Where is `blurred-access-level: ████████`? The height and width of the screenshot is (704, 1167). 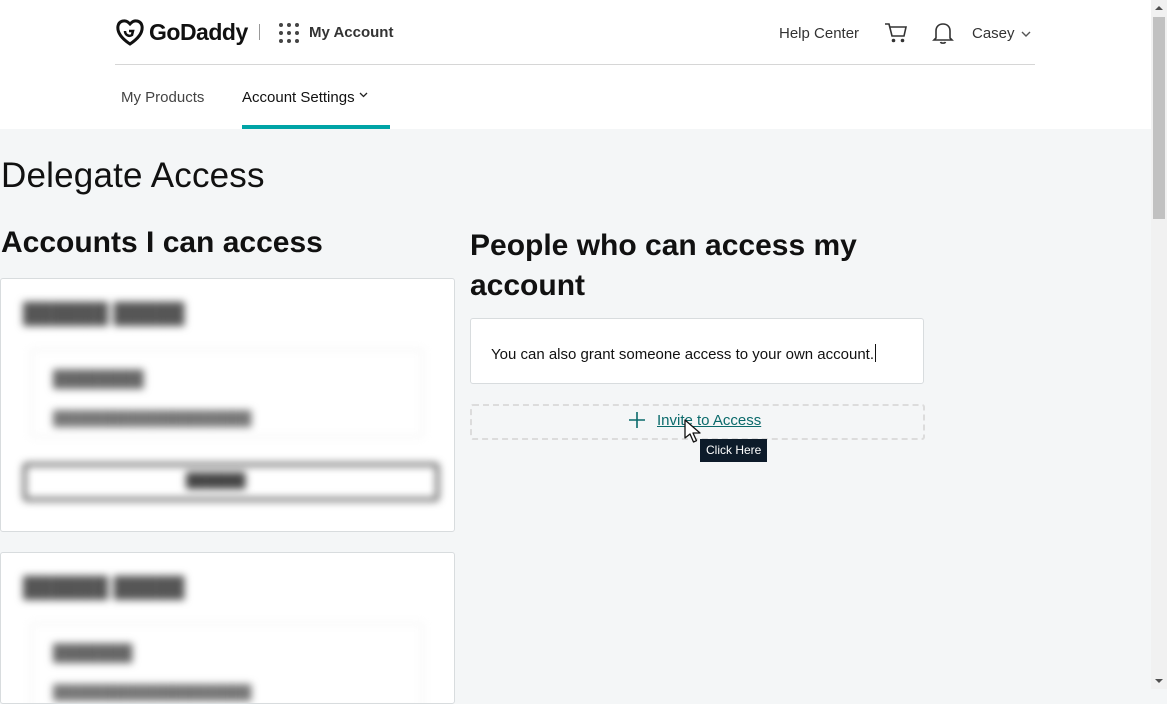 blurred-access-level: ████████ is located at coordinates (98, 379).